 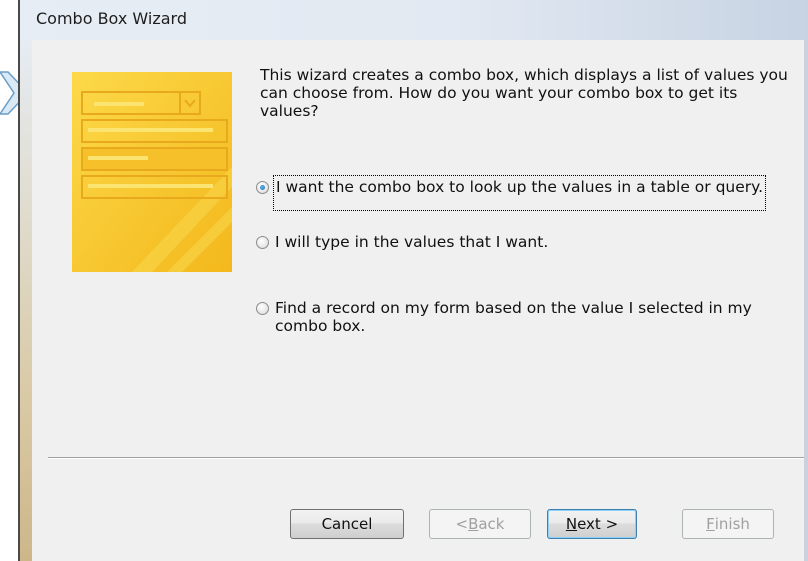 What do you see at coordinates (473, 524) in the screenshot?
I see `back-button-accesskey: B` at bounding box center [473, 524].